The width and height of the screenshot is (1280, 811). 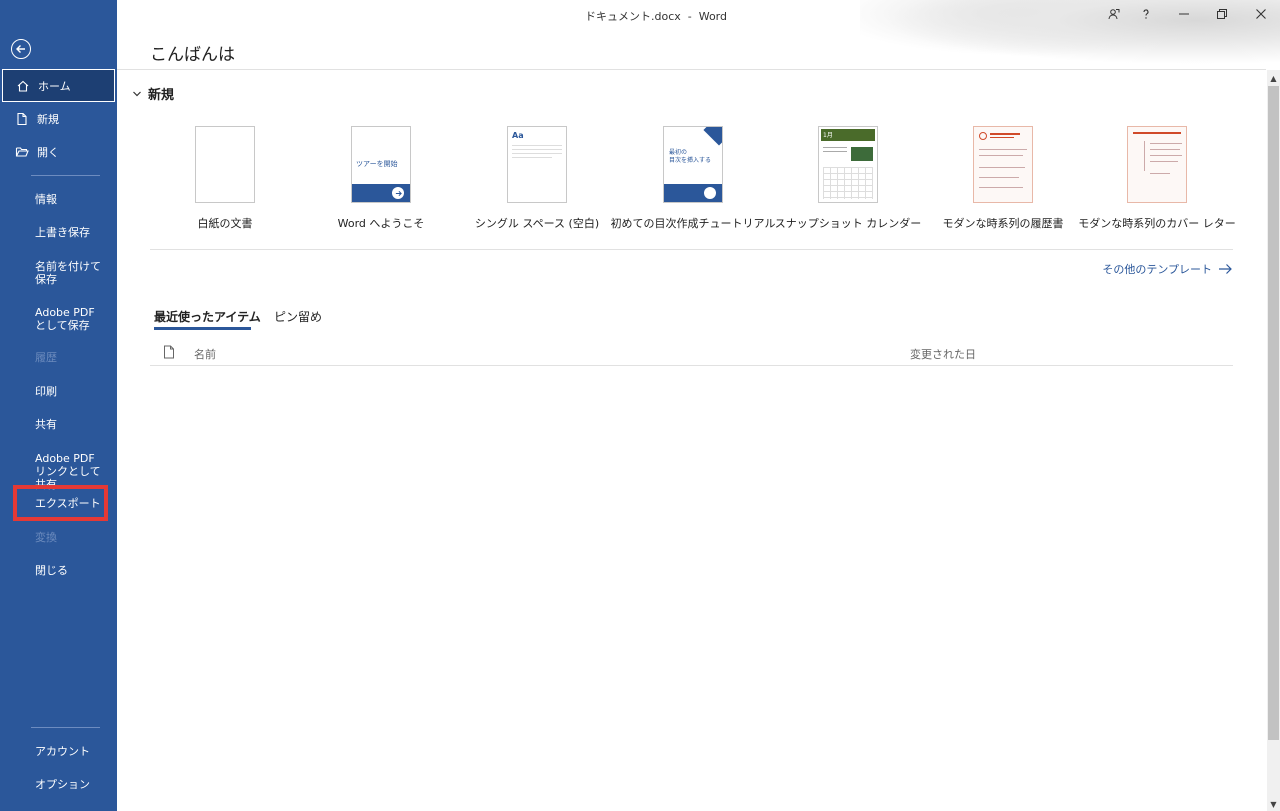 What do you see at coordinates (71, 751) in the screenshot?
I see `sidebar-item-account: アカウント` at bounding box center [71, 751].